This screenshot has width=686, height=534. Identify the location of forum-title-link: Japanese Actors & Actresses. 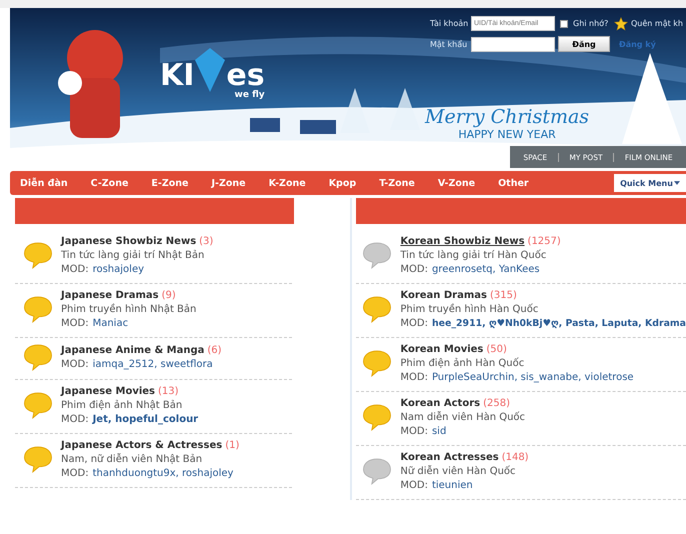
(141, 445).